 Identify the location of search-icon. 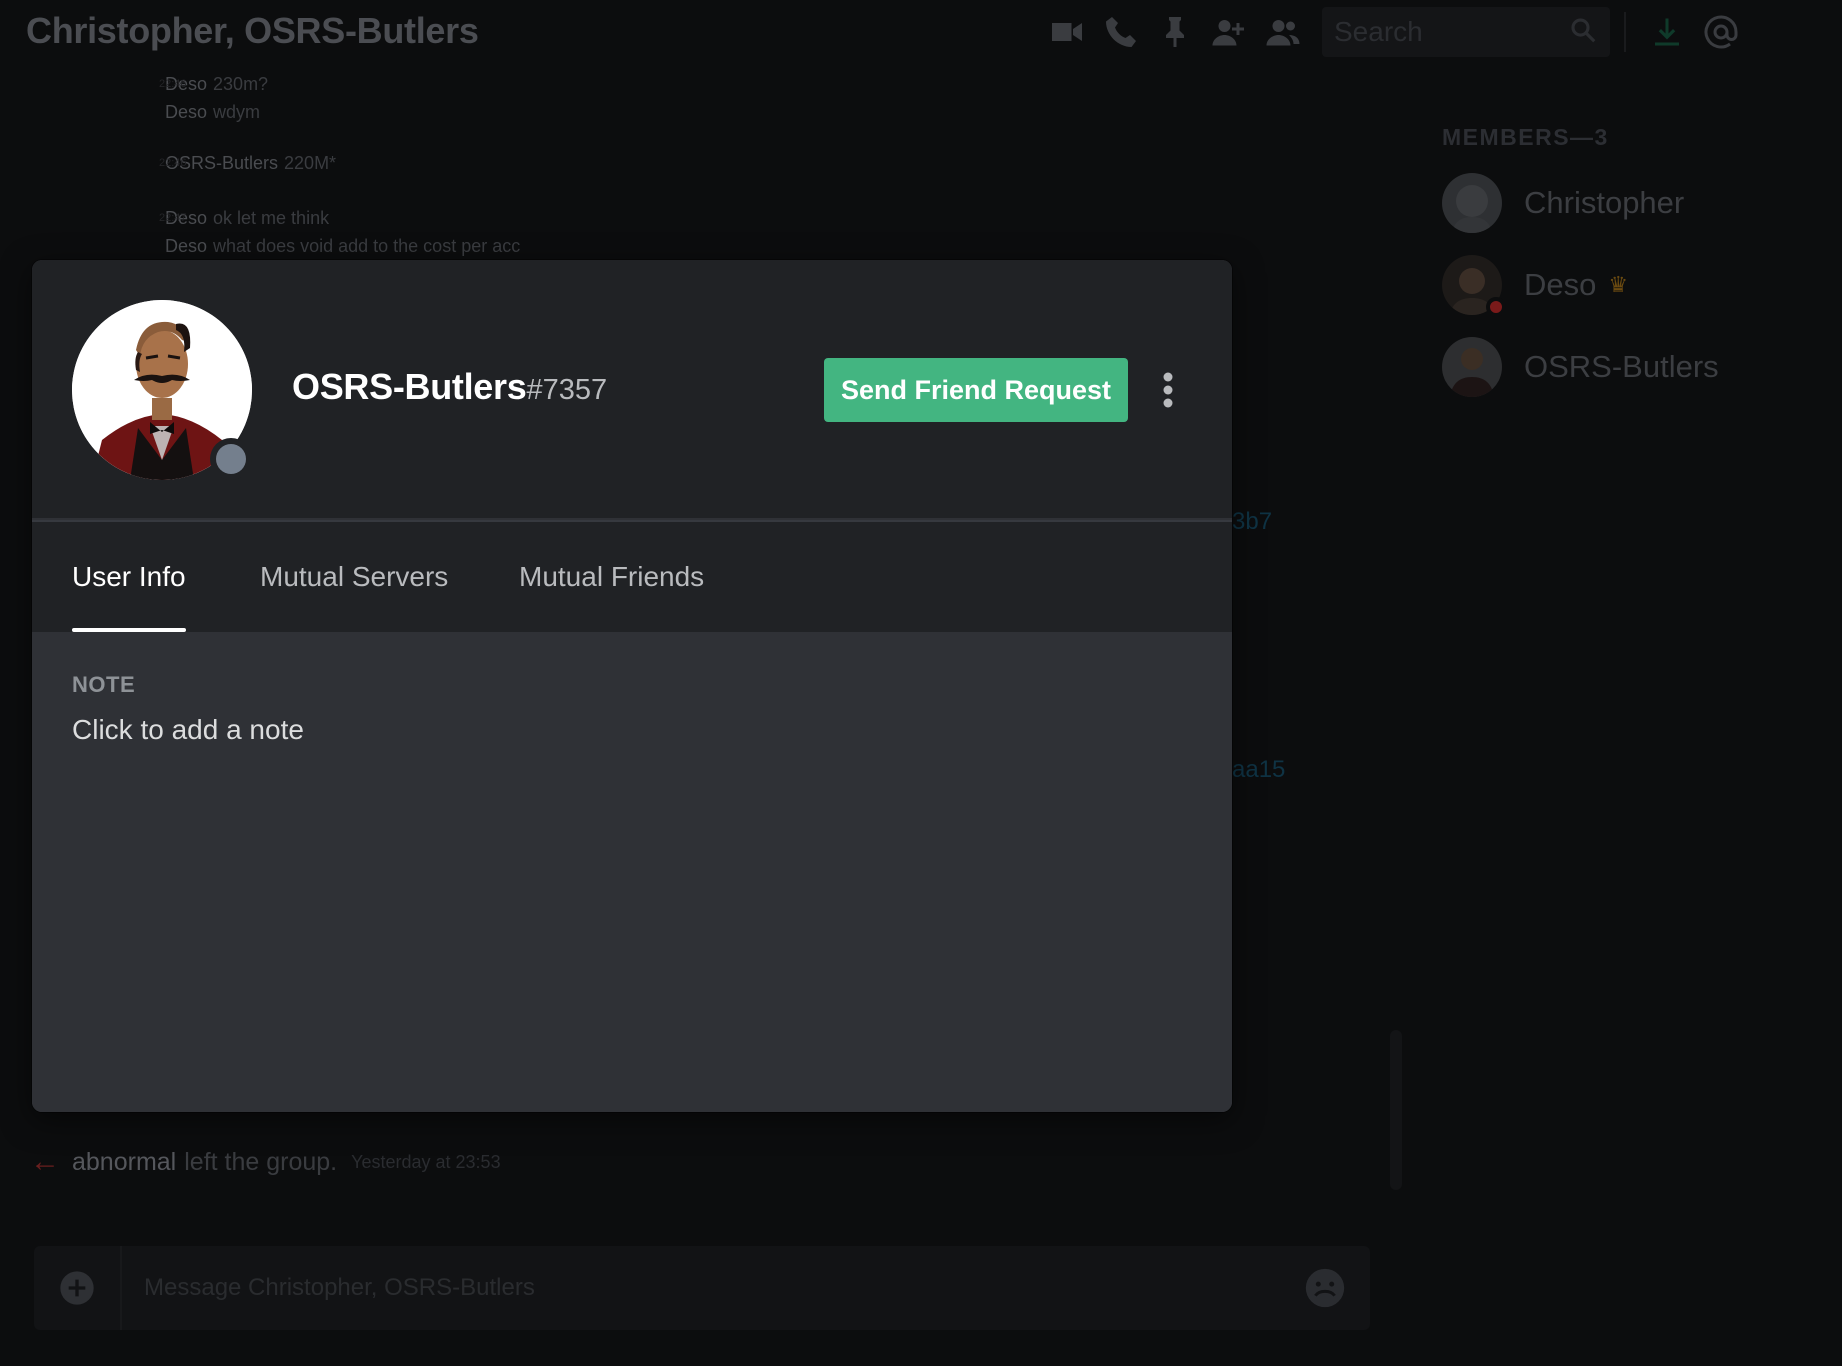
(1583, 32).